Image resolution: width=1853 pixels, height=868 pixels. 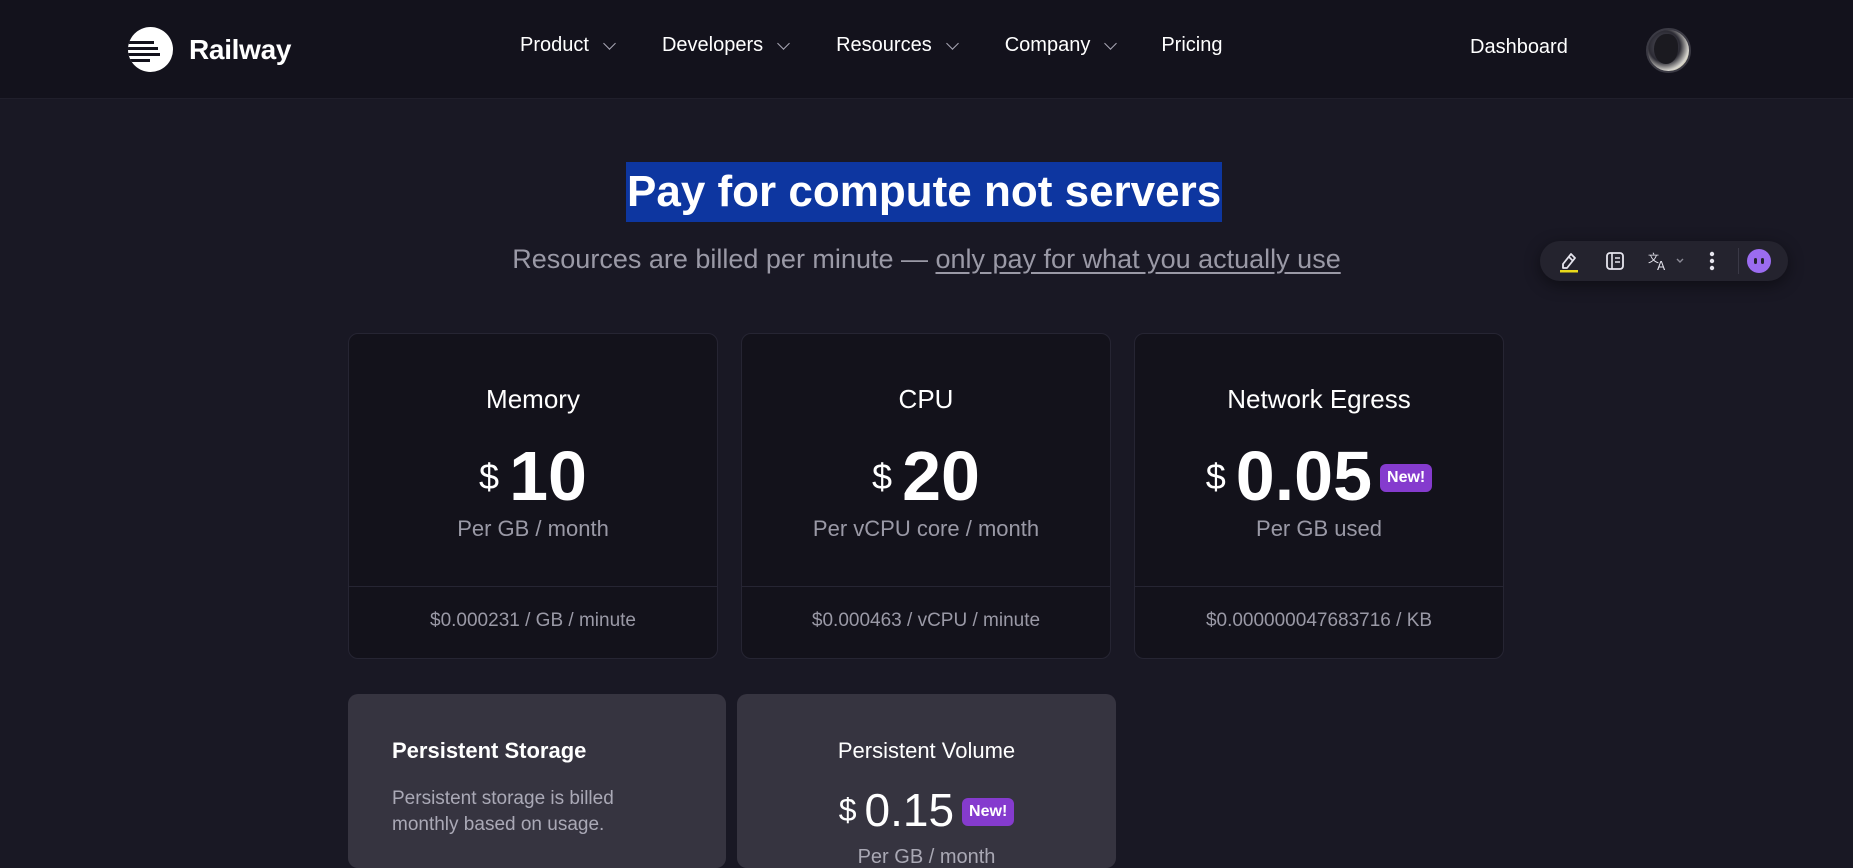 I want to click on nav-item-company: Company, so click(x=1061, y=45).